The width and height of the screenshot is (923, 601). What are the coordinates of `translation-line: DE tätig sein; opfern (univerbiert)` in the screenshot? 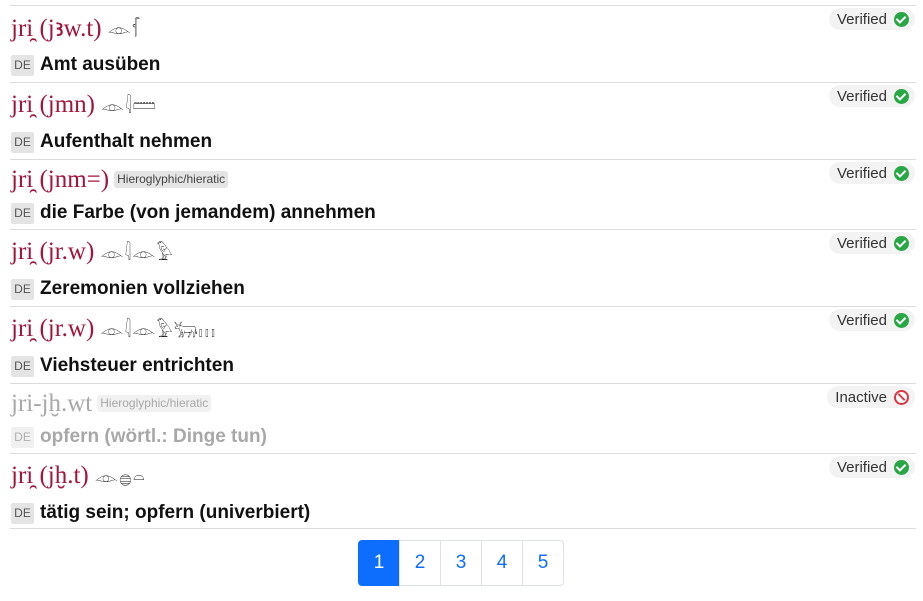 It's located at (160, 513).